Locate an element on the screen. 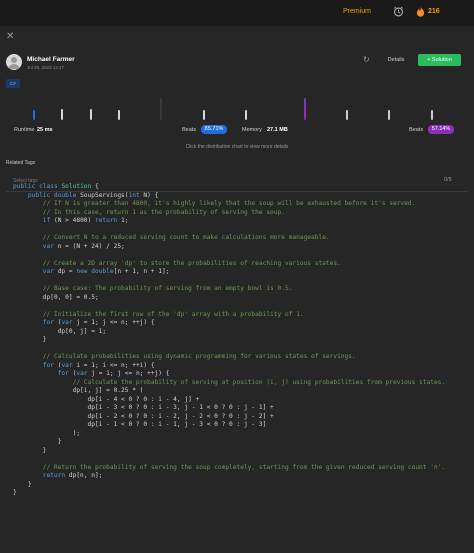  code-token: dp[0, j] = 1; is located at coordinates (60, 331).